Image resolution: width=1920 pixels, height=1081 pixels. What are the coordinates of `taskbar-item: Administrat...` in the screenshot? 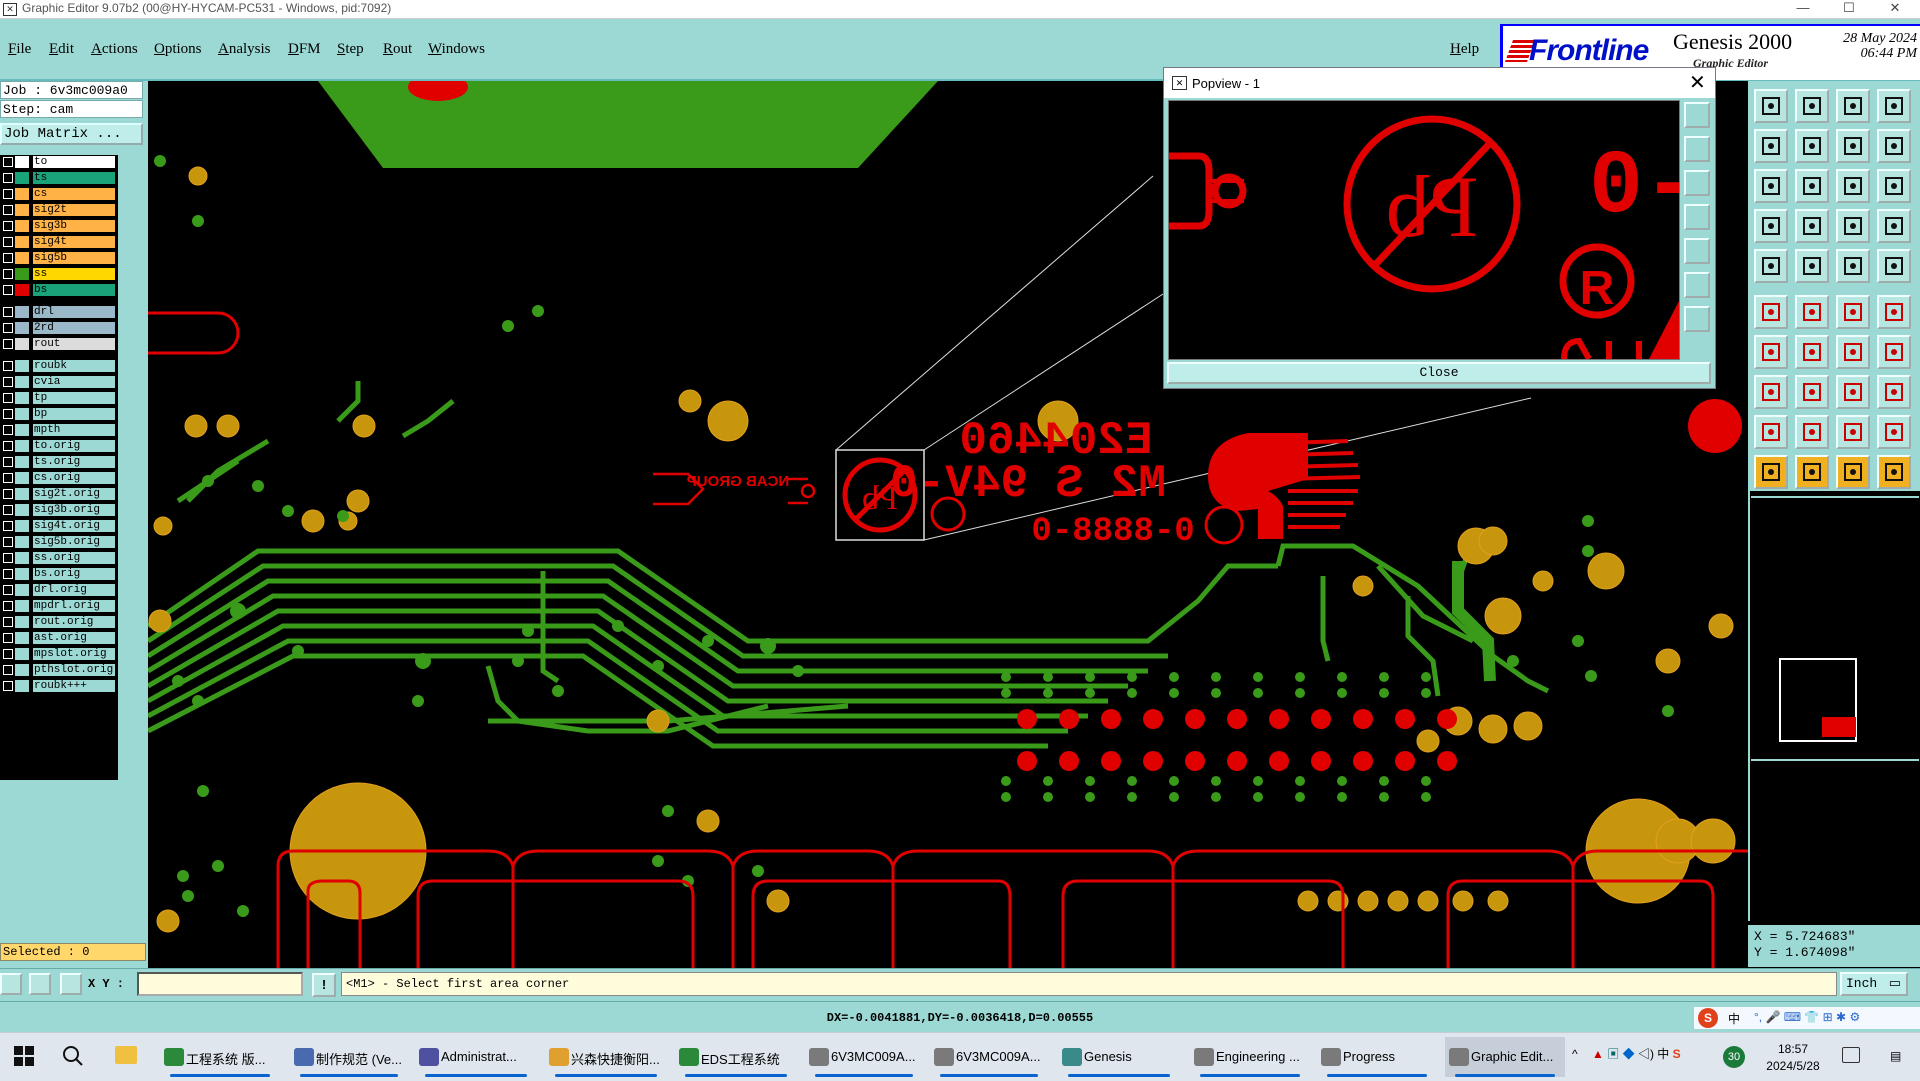 It's located at (476, 1057).